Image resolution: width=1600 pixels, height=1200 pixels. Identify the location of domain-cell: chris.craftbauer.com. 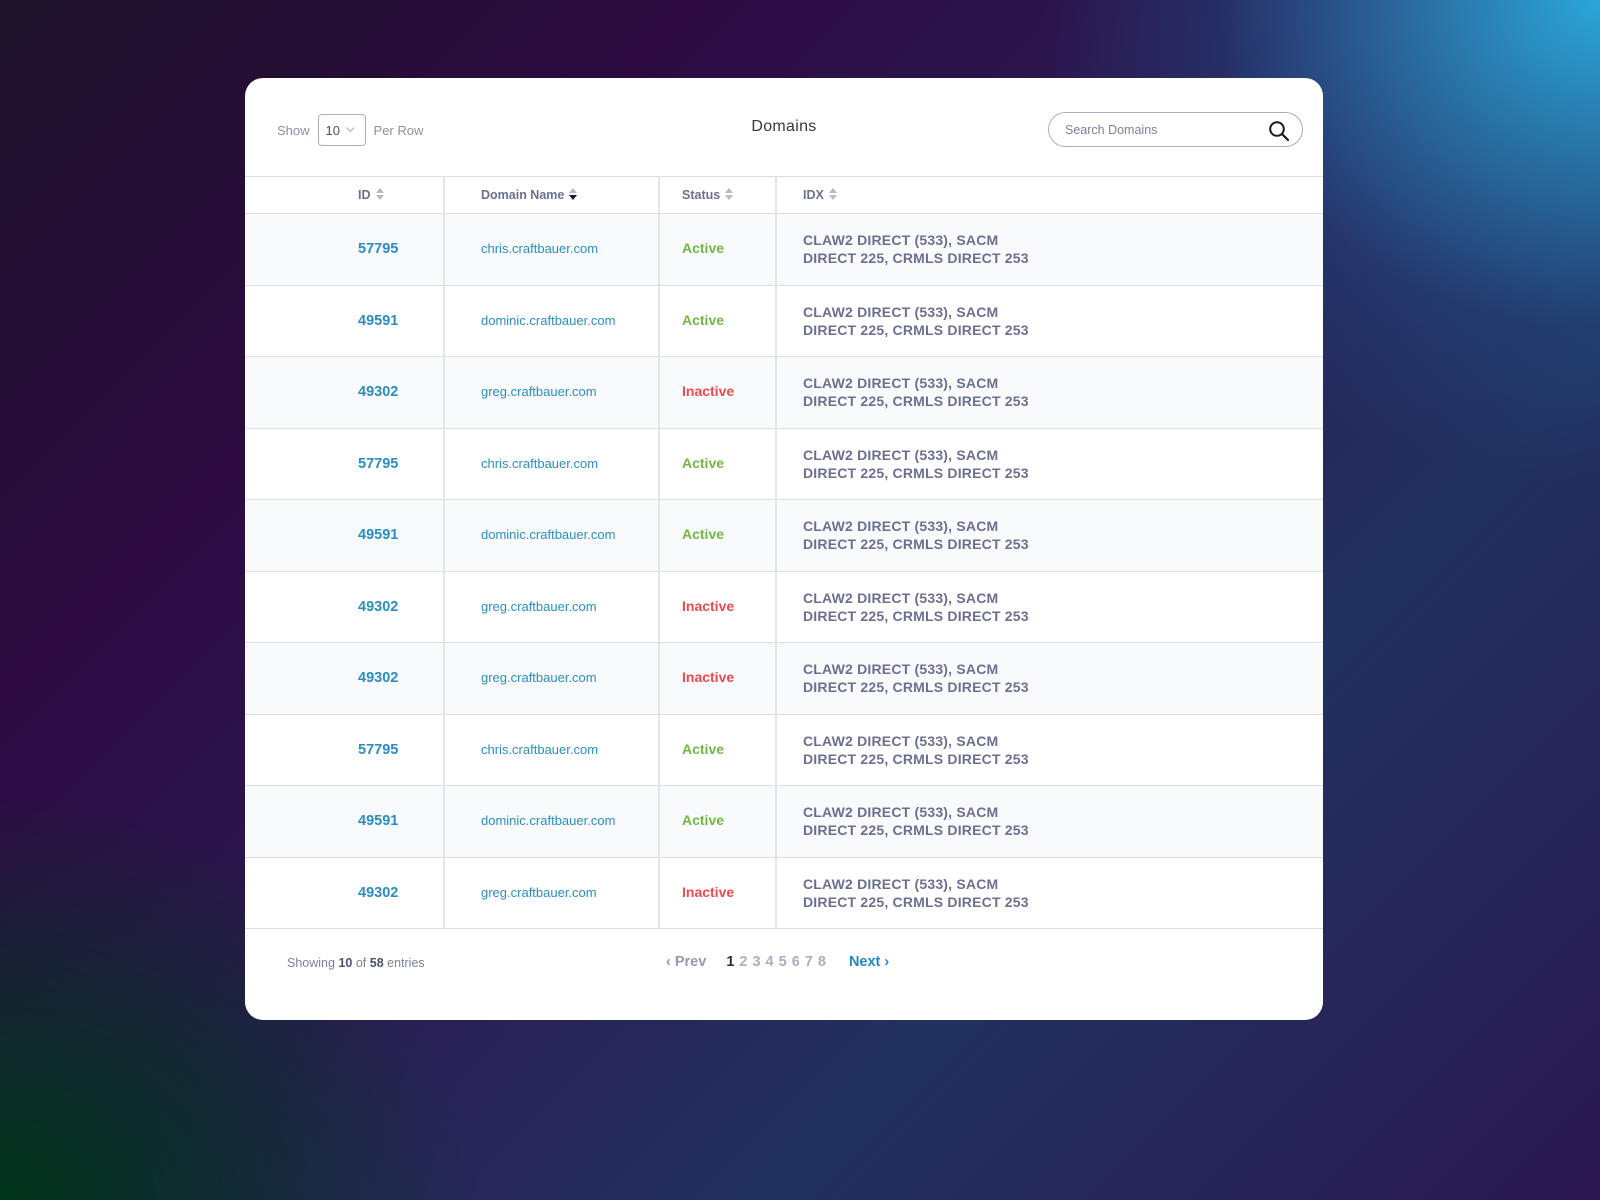
(551, 463).